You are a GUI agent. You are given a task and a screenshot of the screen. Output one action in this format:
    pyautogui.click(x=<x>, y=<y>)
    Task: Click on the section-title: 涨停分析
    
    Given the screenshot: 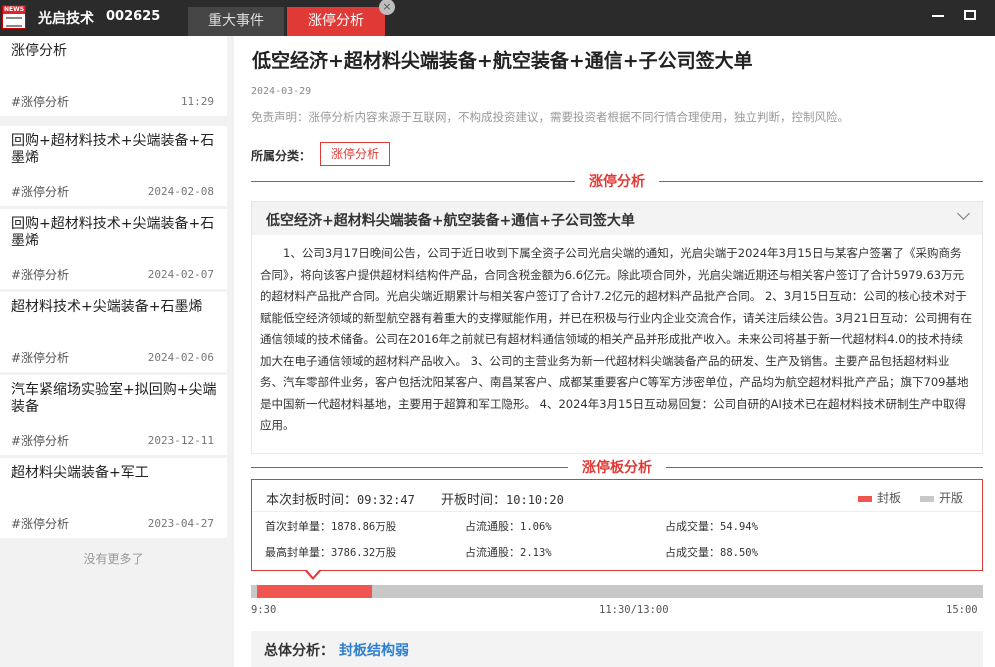 What is the action you would take?
    pyautogui.click(x=617, y=182)
    